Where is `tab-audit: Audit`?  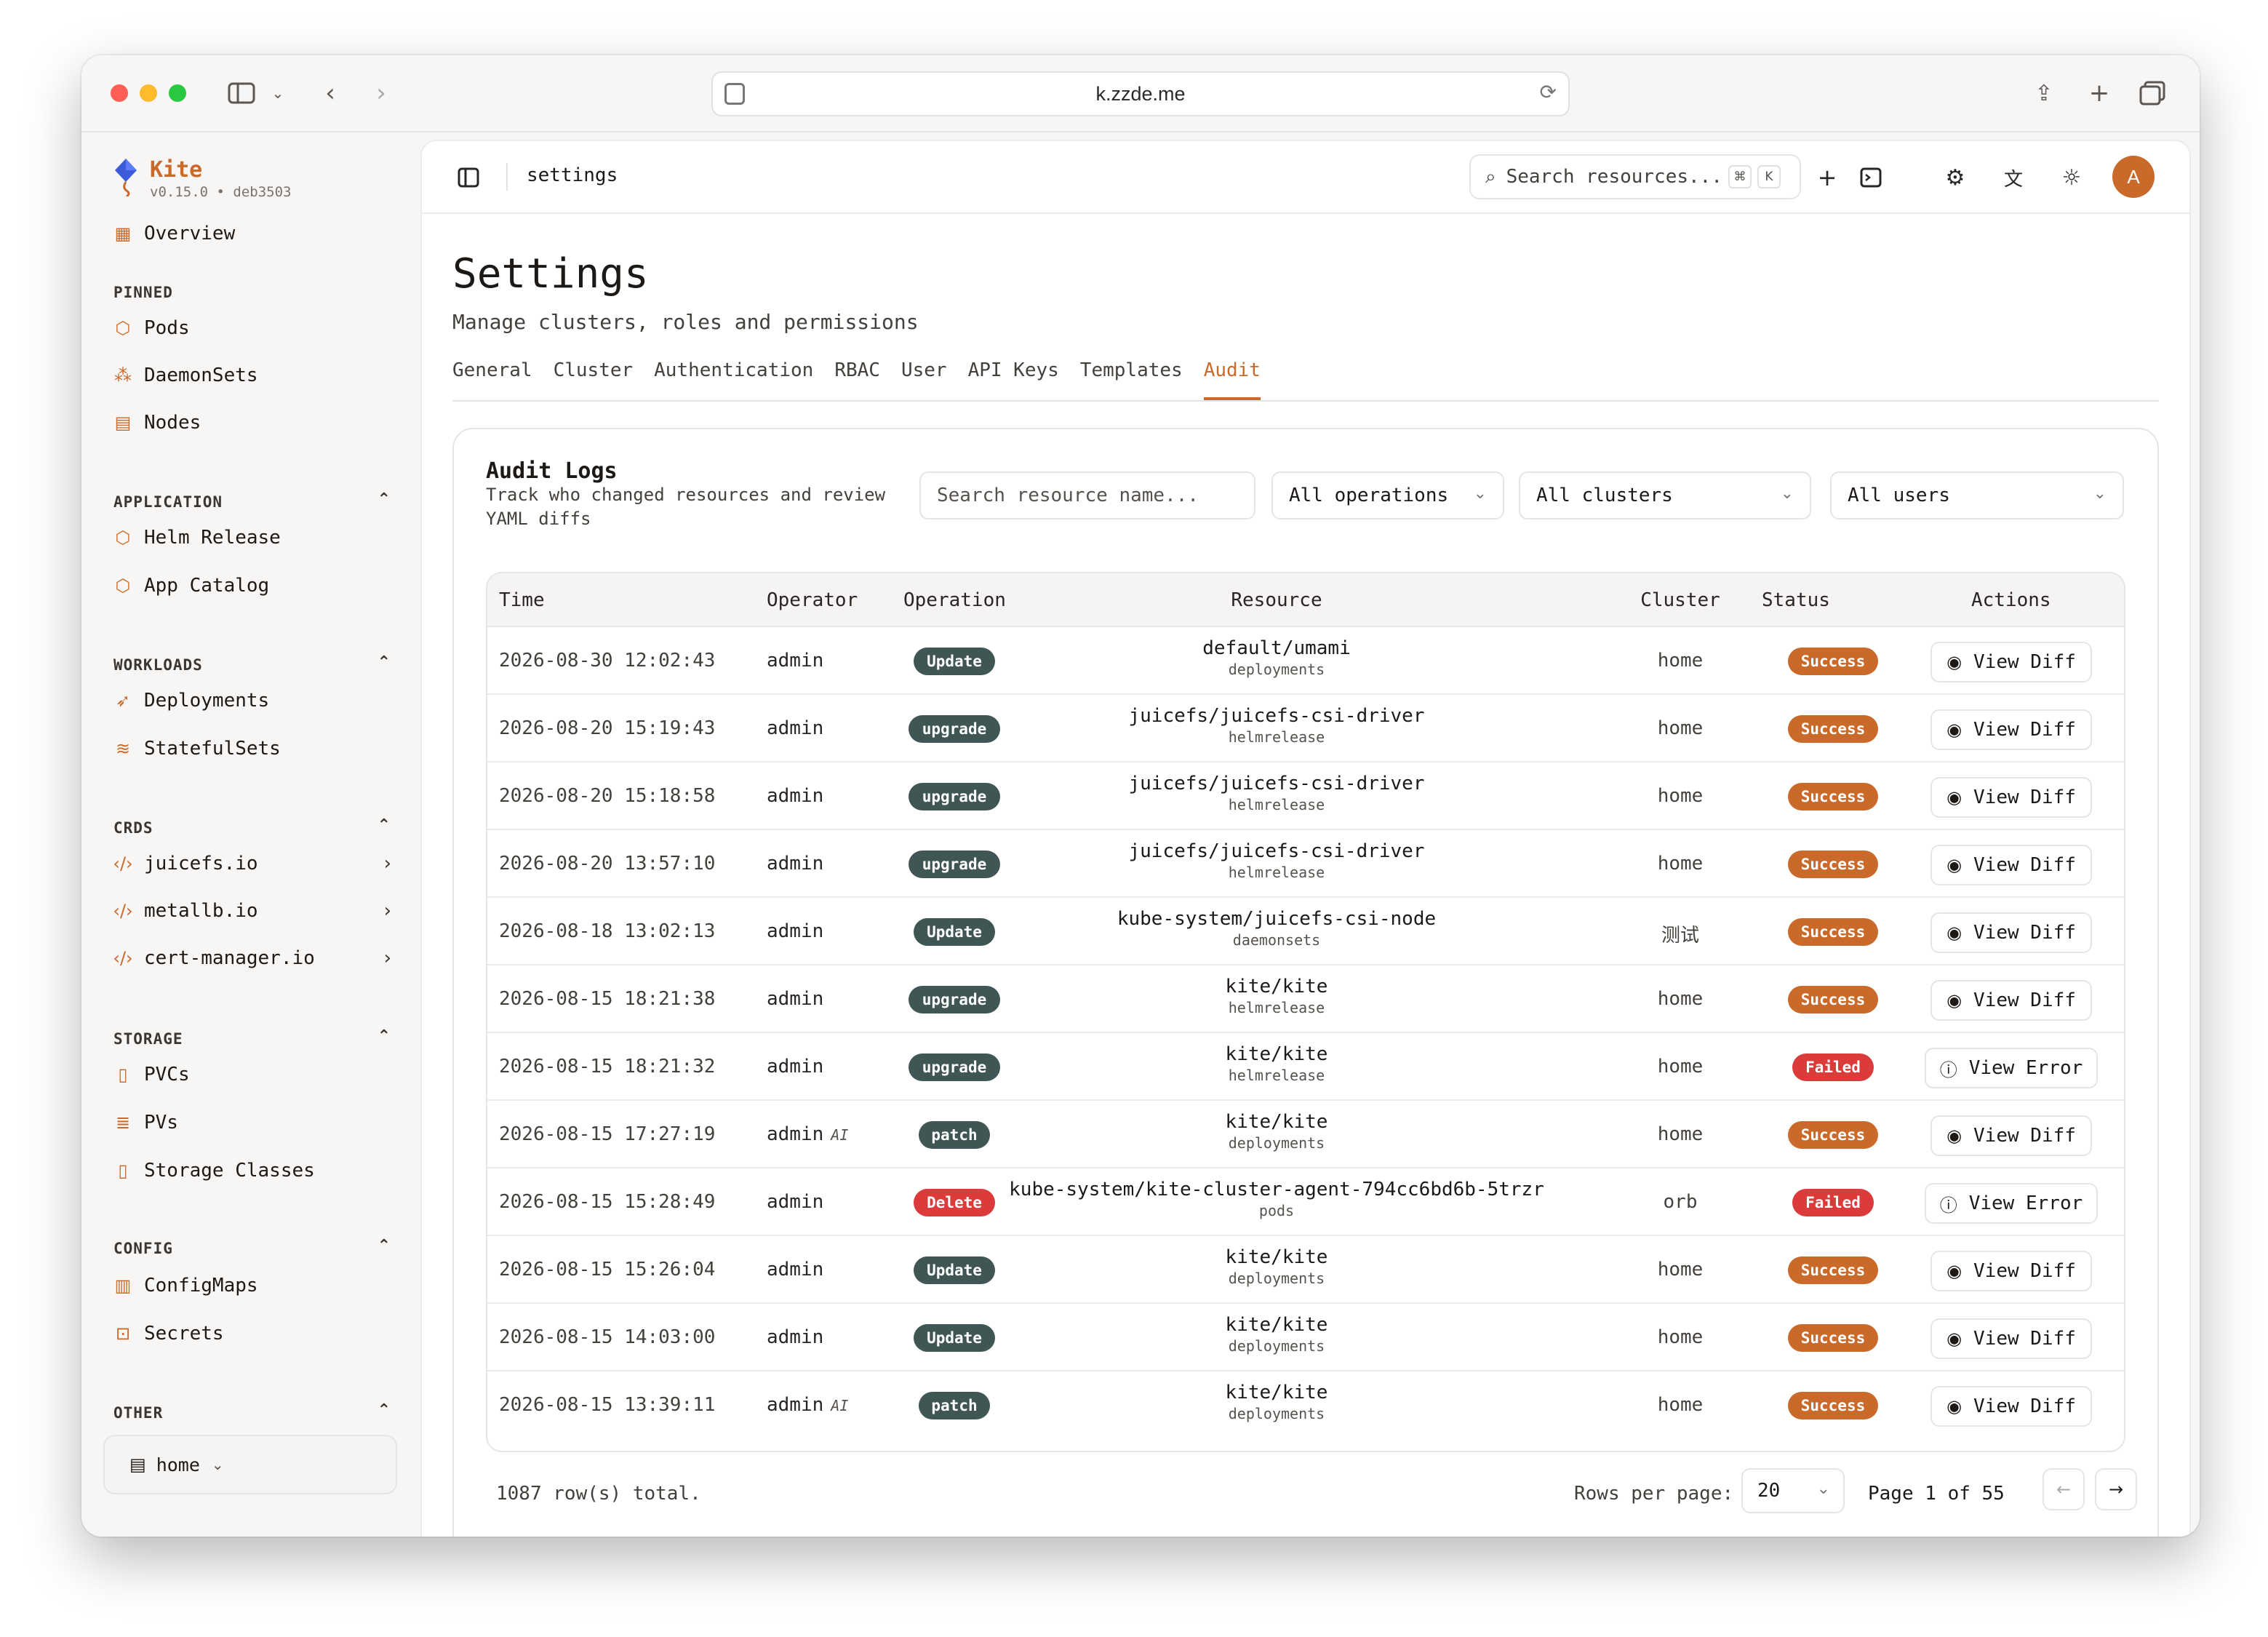 tab-audit: Audit is located at coordinates (1232, 379).